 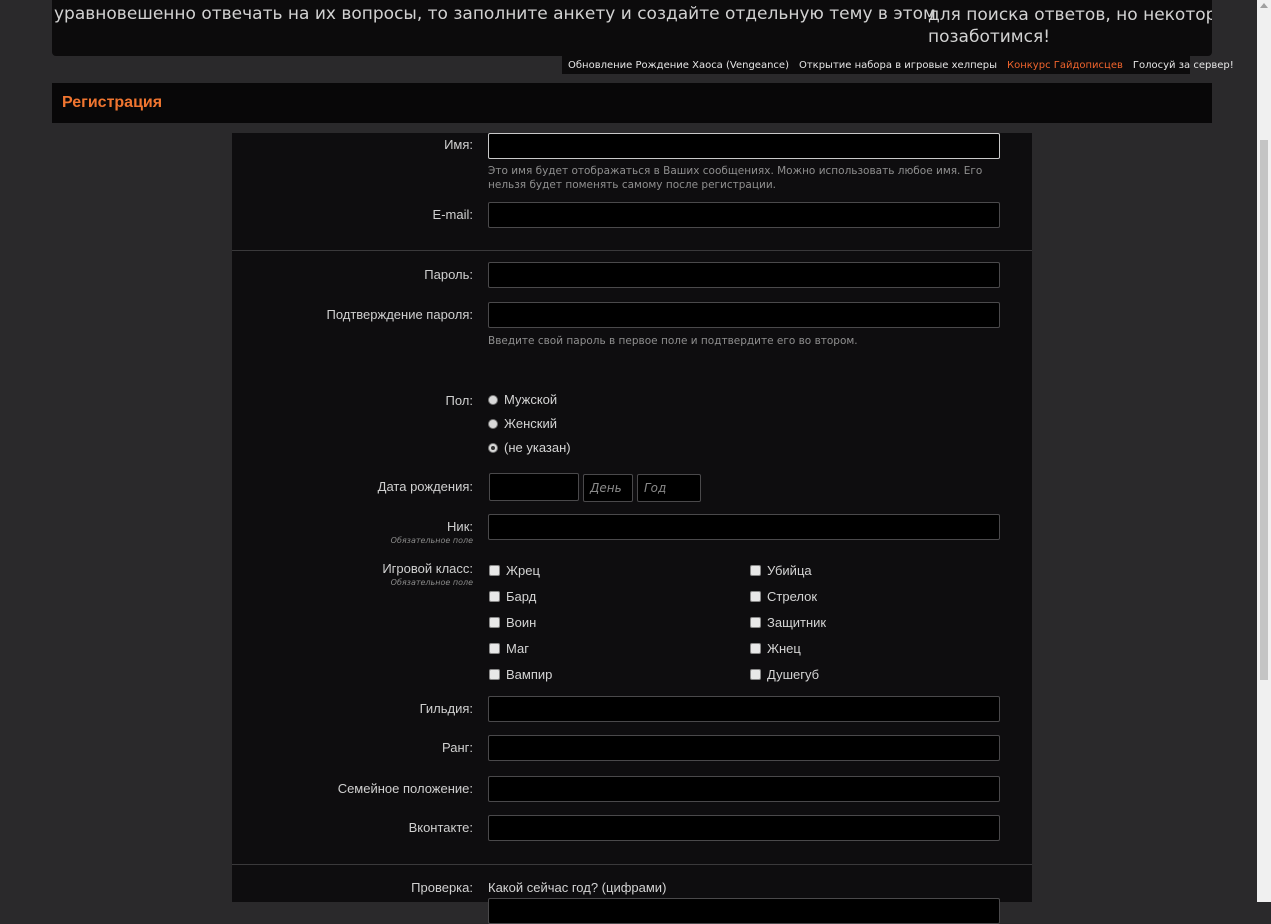 What do you see at coordinates (577, 887) in the screenshot?
I see `captcha-question: Какой сейчас год? (цифрами)` at bounding box center [577, 887].